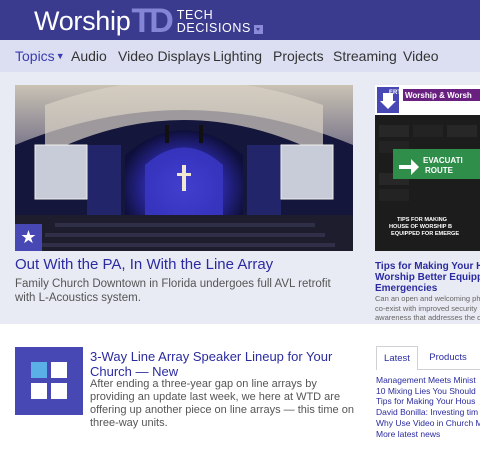  I want to click on more-latest-news-link: More latest news, so click(428, 434).